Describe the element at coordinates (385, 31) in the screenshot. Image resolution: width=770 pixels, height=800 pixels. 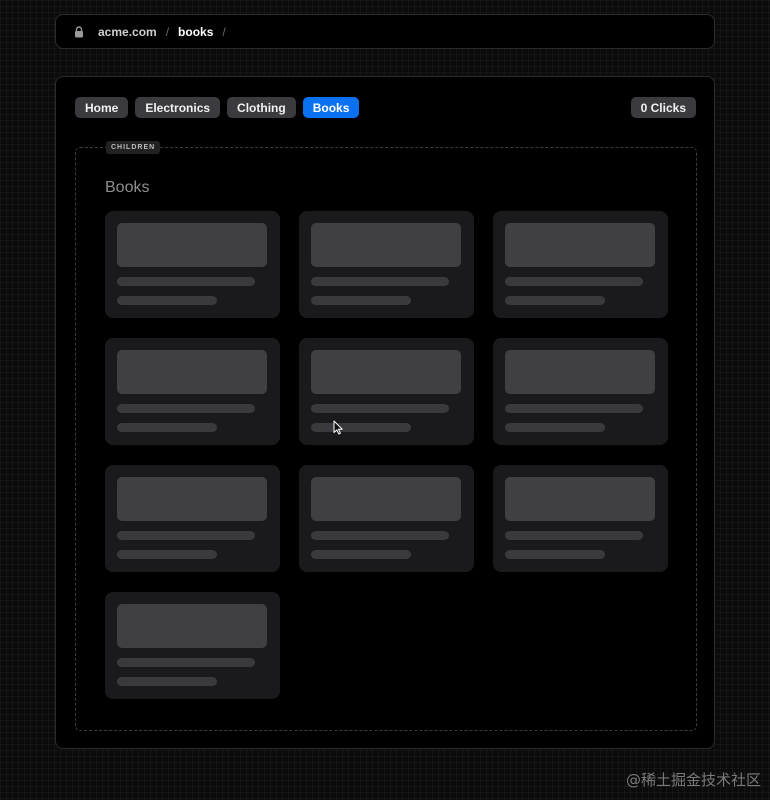
I see `address-bar: acme.com / books /` at that location.